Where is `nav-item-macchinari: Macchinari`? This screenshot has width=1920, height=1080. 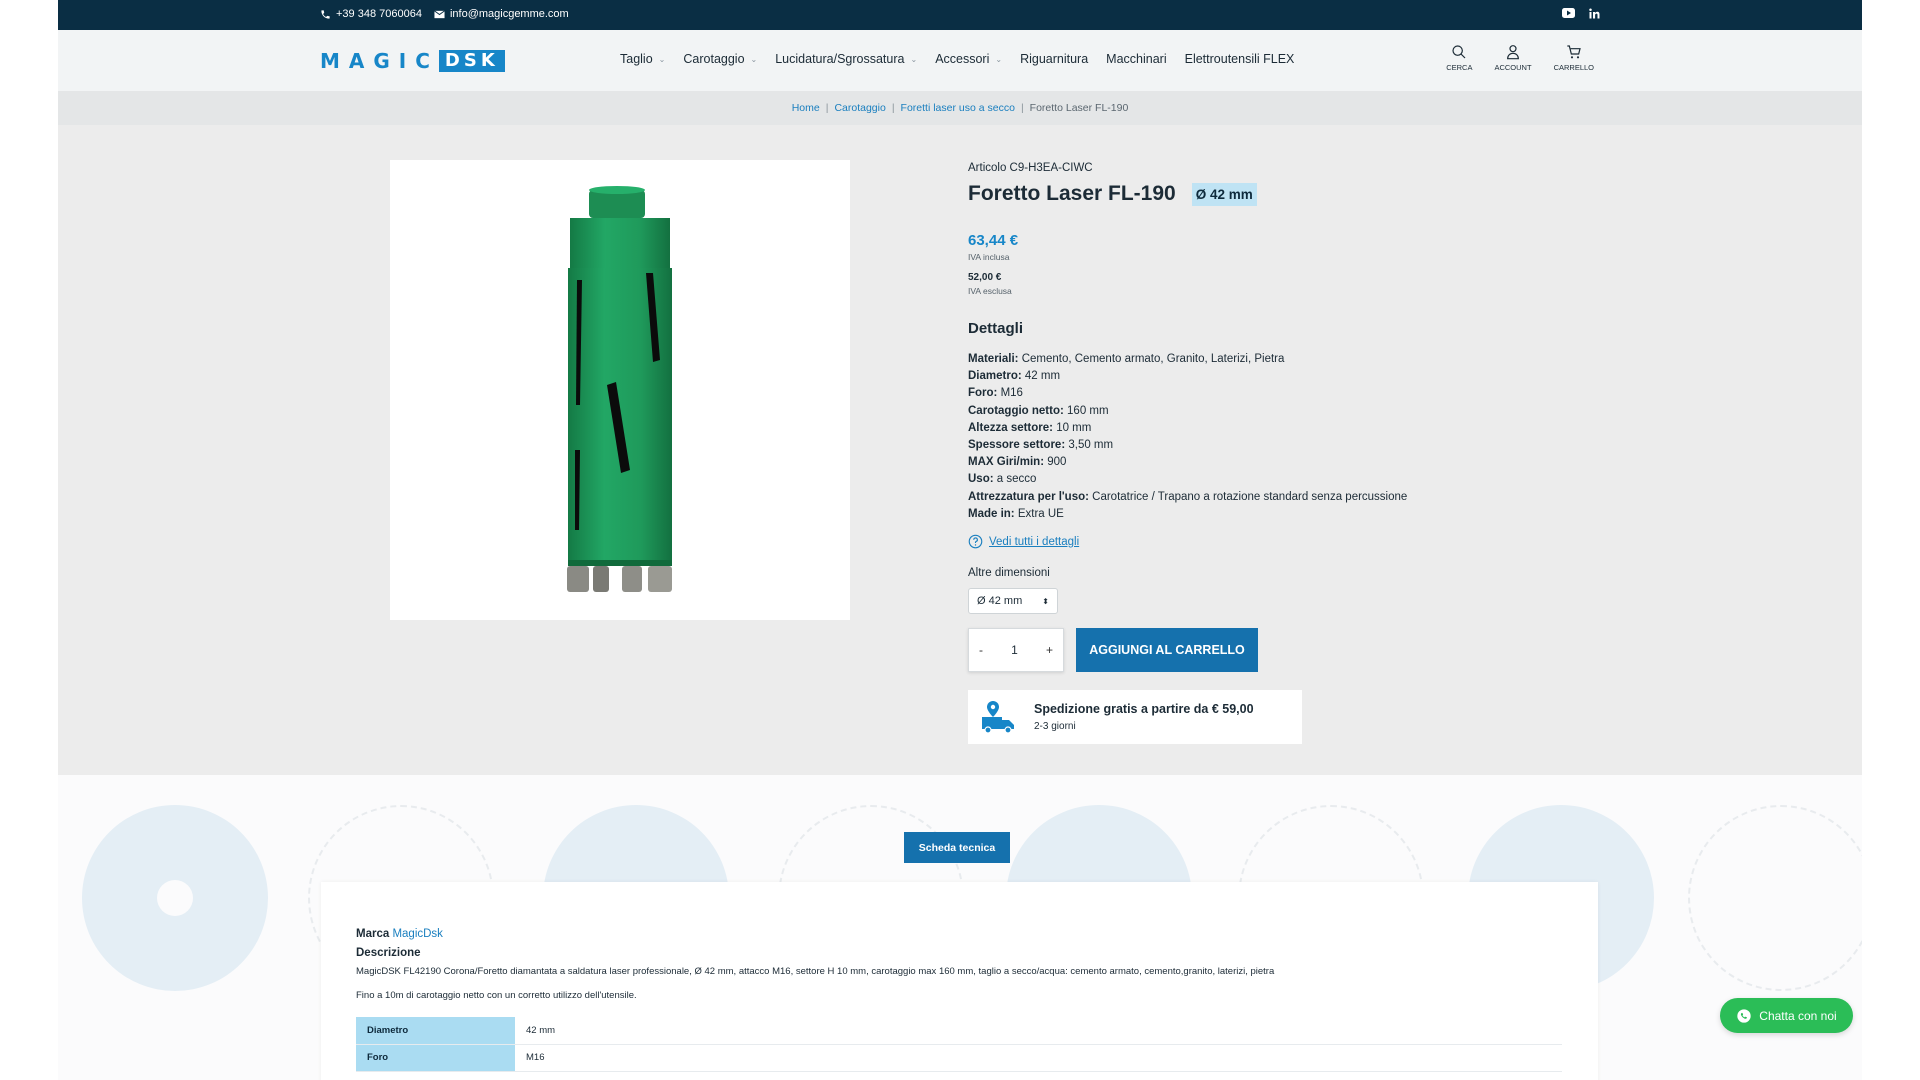
nav-item-macchinari: Macchinari is located at coordinates (1136, 59).